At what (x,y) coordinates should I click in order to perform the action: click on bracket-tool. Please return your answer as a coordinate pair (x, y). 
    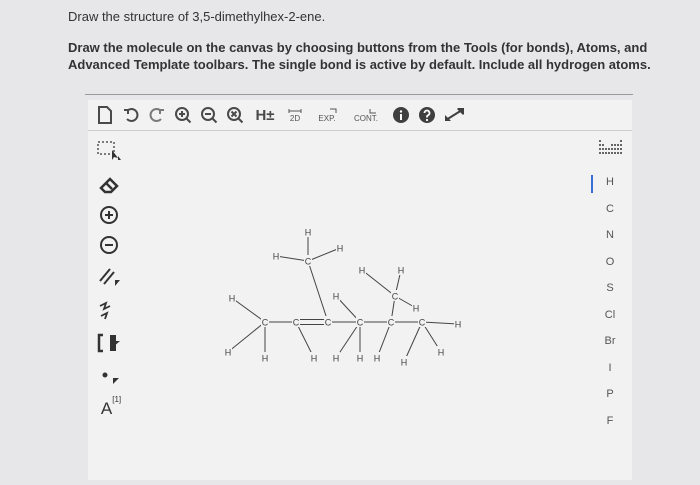
    Looking at the image, I should click on (109, 343).